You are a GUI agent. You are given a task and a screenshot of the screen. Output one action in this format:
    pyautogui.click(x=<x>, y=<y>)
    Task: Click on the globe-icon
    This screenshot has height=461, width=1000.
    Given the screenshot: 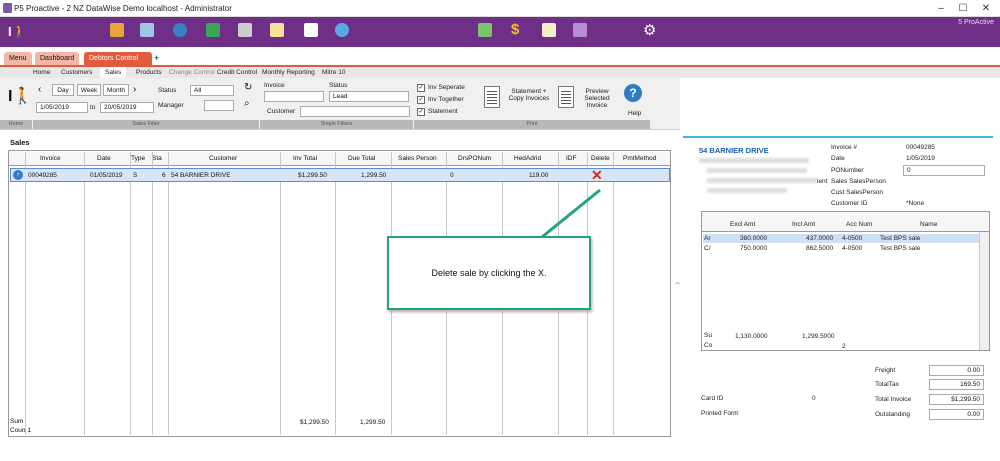 What is the action you would take?
    pyautogui.click(x=180, y=30)
    